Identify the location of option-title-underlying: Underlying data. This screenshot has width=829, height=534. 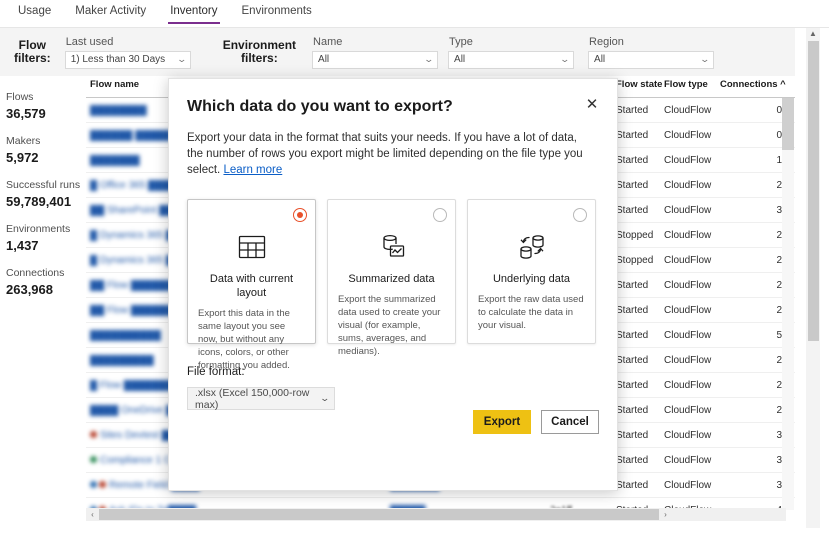
(531, 279).